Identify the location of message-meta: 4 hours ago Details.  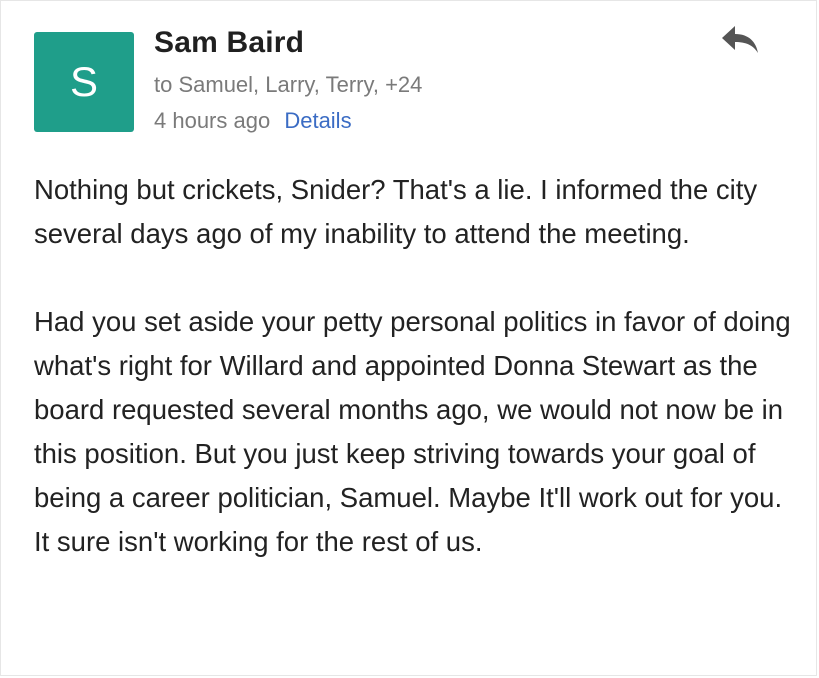
(253, 121).